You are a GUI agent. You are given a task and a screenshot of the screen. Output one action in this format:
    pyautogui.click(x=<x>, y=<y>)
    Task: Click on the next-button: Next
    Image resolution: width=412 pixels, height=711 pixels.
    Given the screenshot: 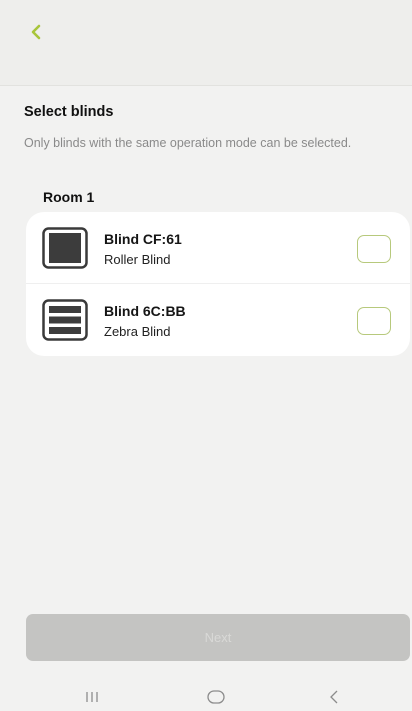 What is the action you would take?
    pyautogui.click(x=218, y=637)
    